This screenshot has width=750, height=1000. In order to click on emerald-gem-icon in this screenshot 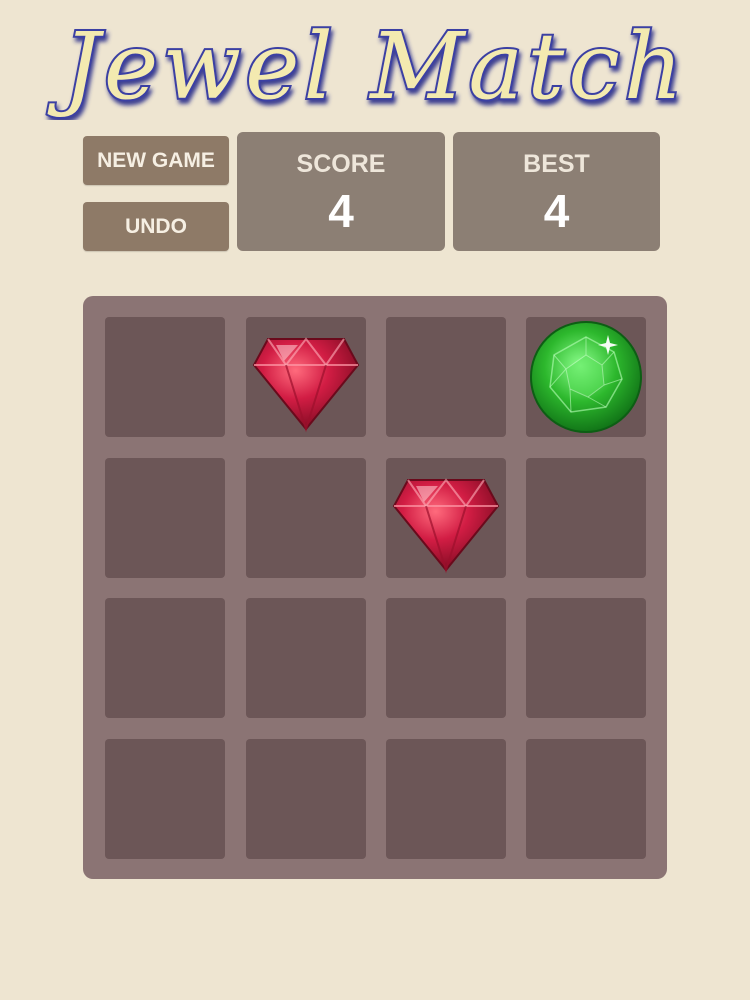, I will do `click(586, 377)`.